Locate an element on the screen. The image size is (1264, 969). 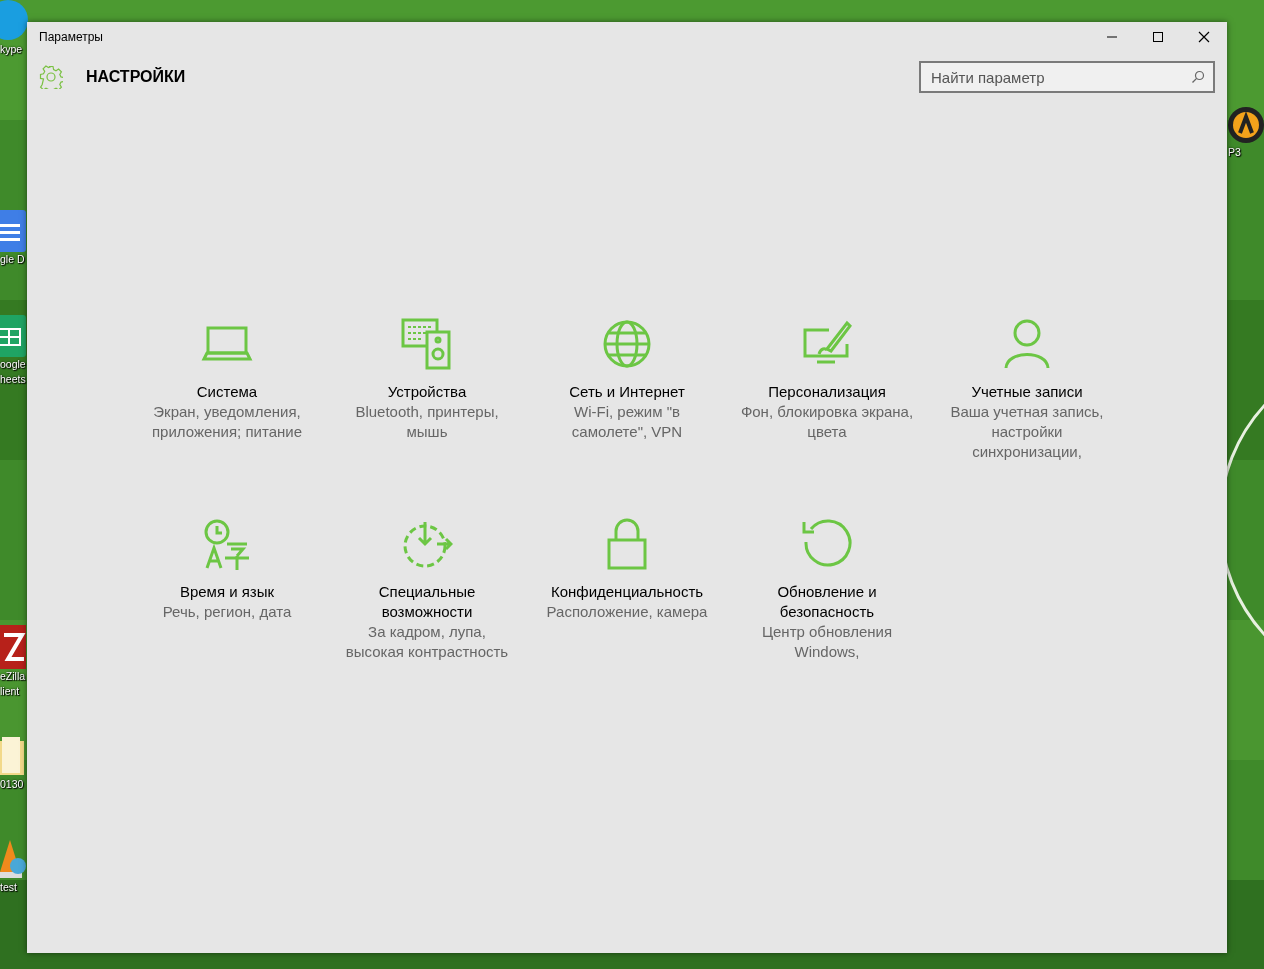
icon-label: 0130 is located at coordinates (12, 784).